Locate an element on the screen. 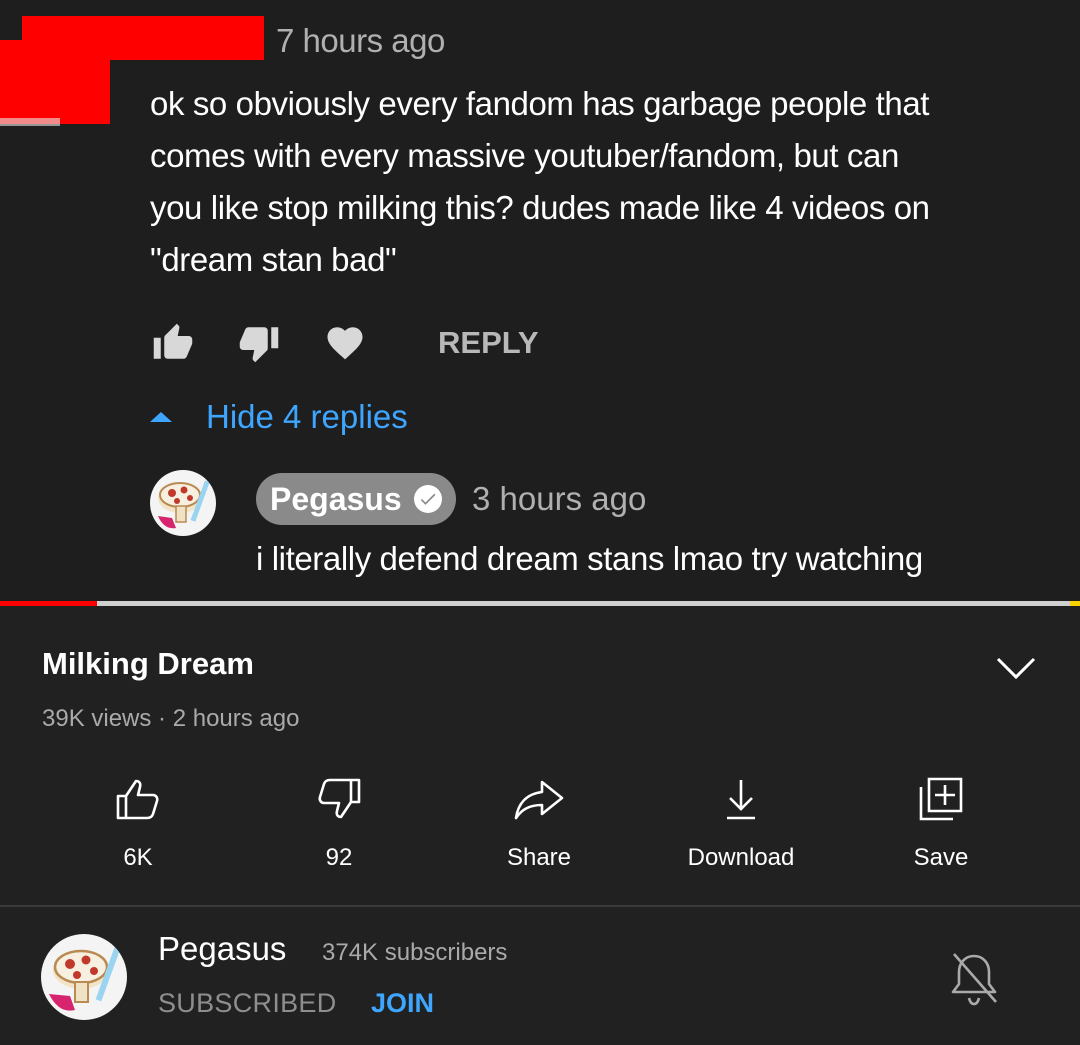 Image resolution: width=1080 pixels, height=1045 pixels. download-button: Download is located at coordinates (741, 820).